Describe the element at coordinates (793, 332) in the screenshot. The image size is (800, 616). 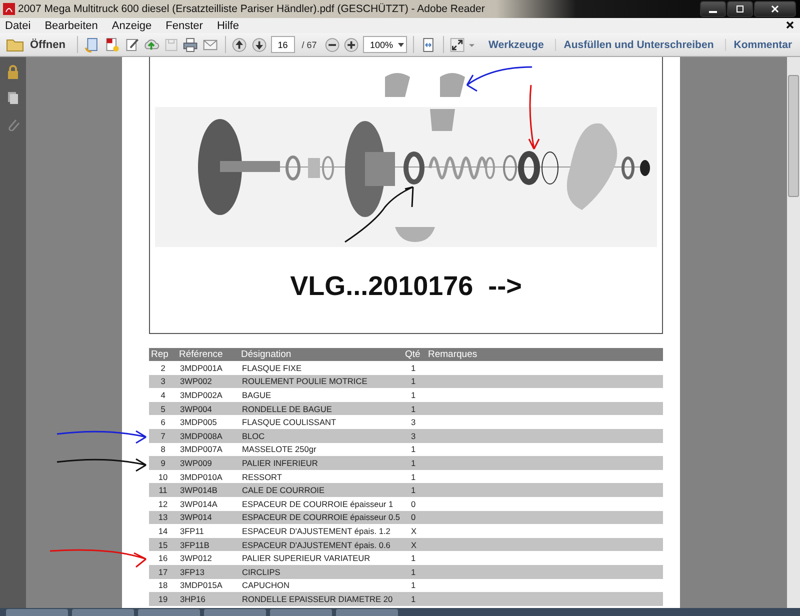
I see `scrollbar` at that location.